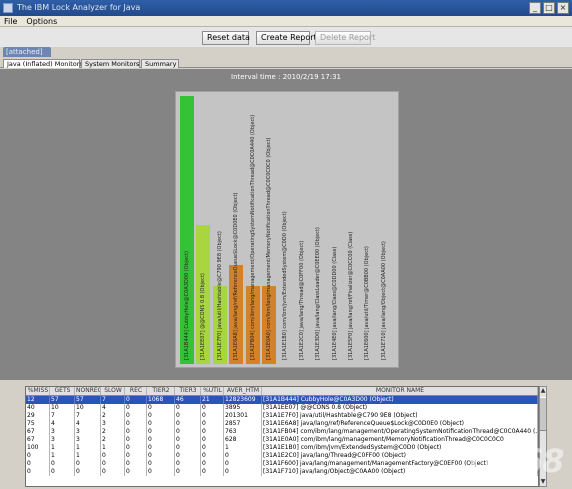 The width and height of the screenshot is (572, 489). Describe the element at coordinates (212, 391) in the screenshot. I see `column-header: %UTIL` at that location.